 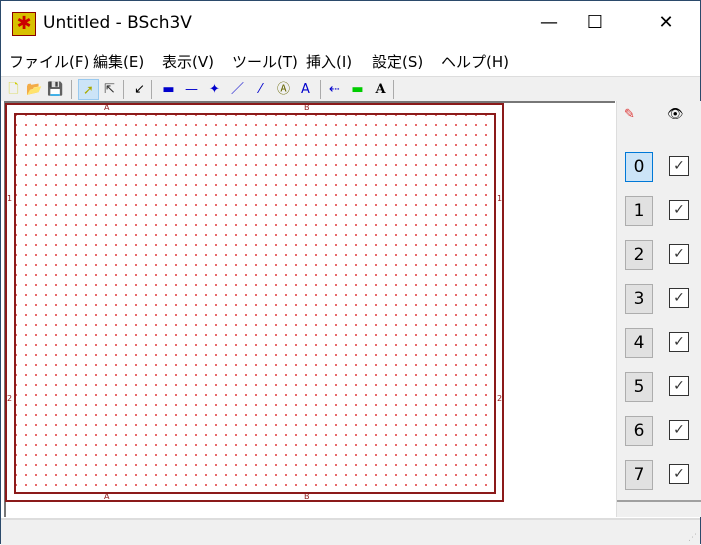 What do you see at coordinates (49, 61) in the screenshot?
I see `menu-file: ファイル(F)` at bounding box center [49, 61].